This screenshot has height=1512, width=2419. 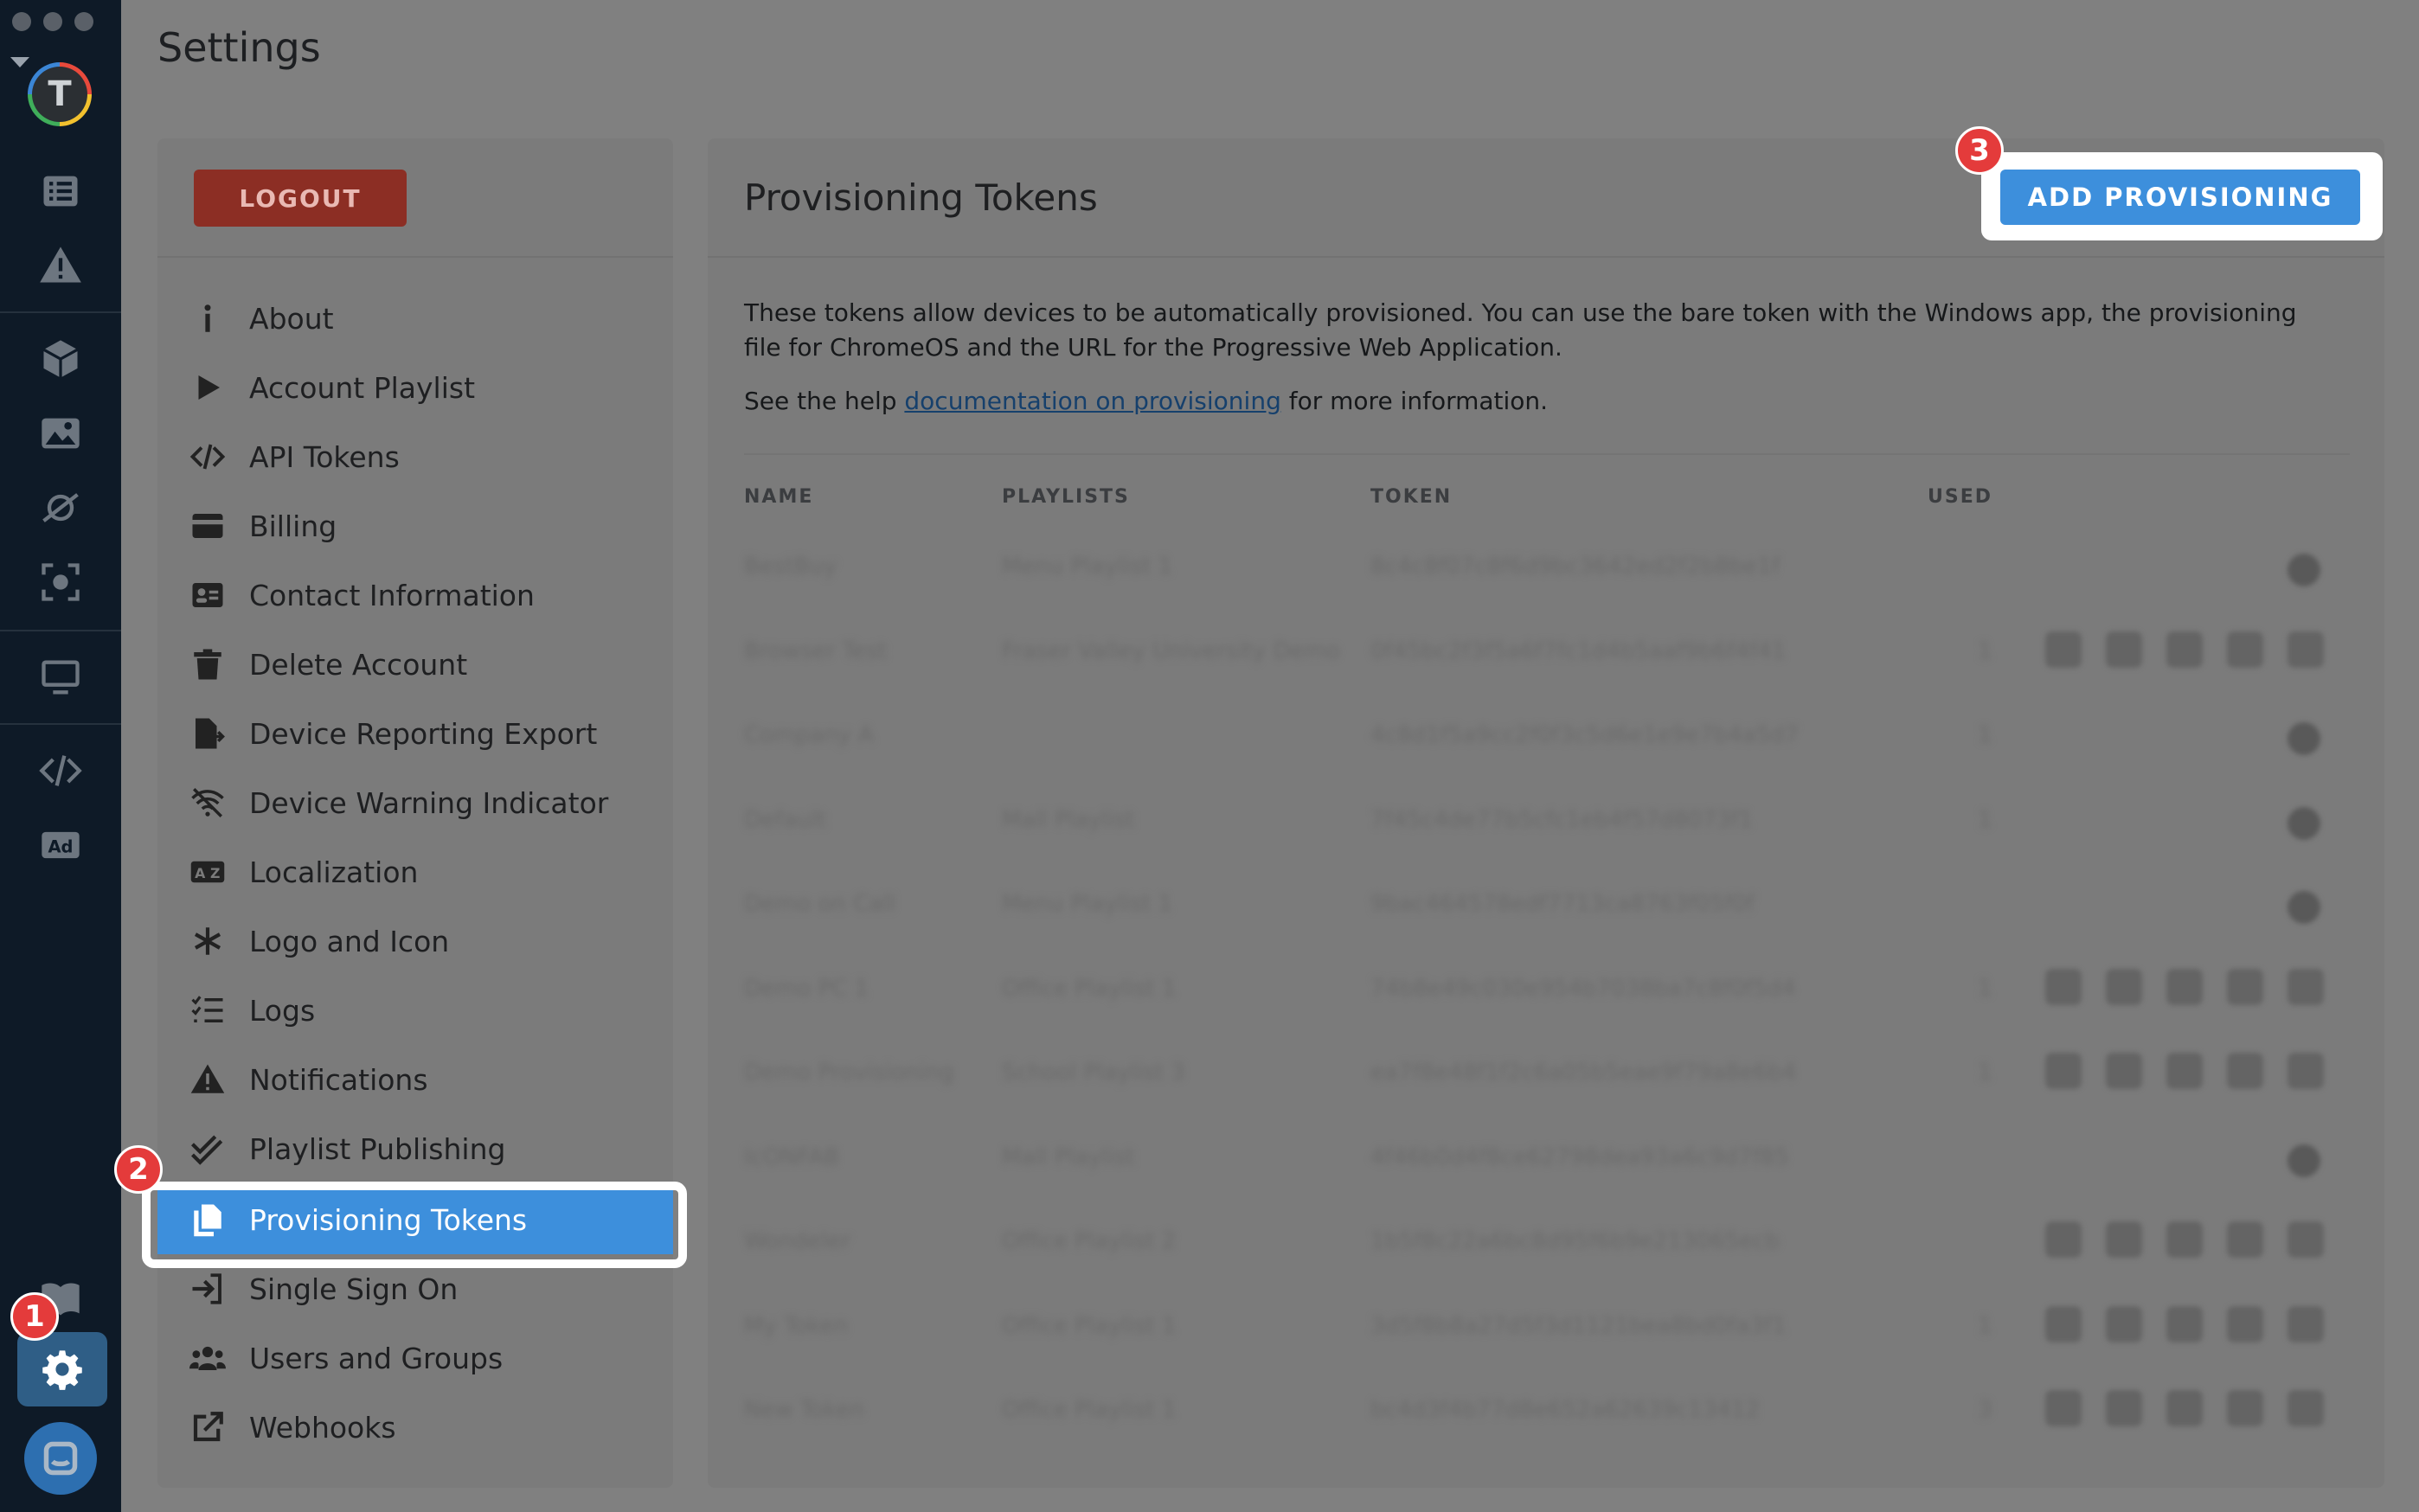 I want to click on nav-item-notifications: Notifications, so click(x=415, y=1079).